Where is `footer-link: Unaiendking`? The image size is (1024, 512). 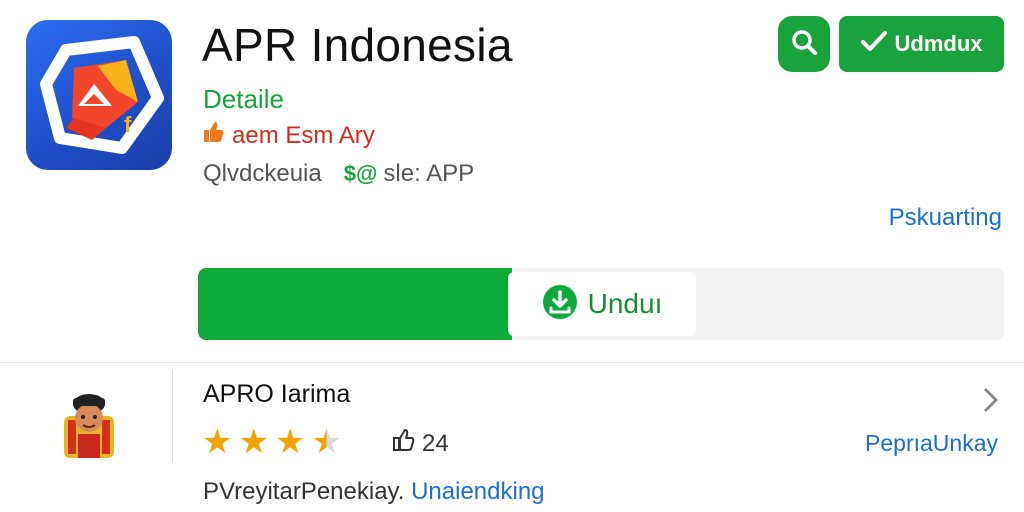 footer-link: Unaiendking is located at coordinates (477, 491).